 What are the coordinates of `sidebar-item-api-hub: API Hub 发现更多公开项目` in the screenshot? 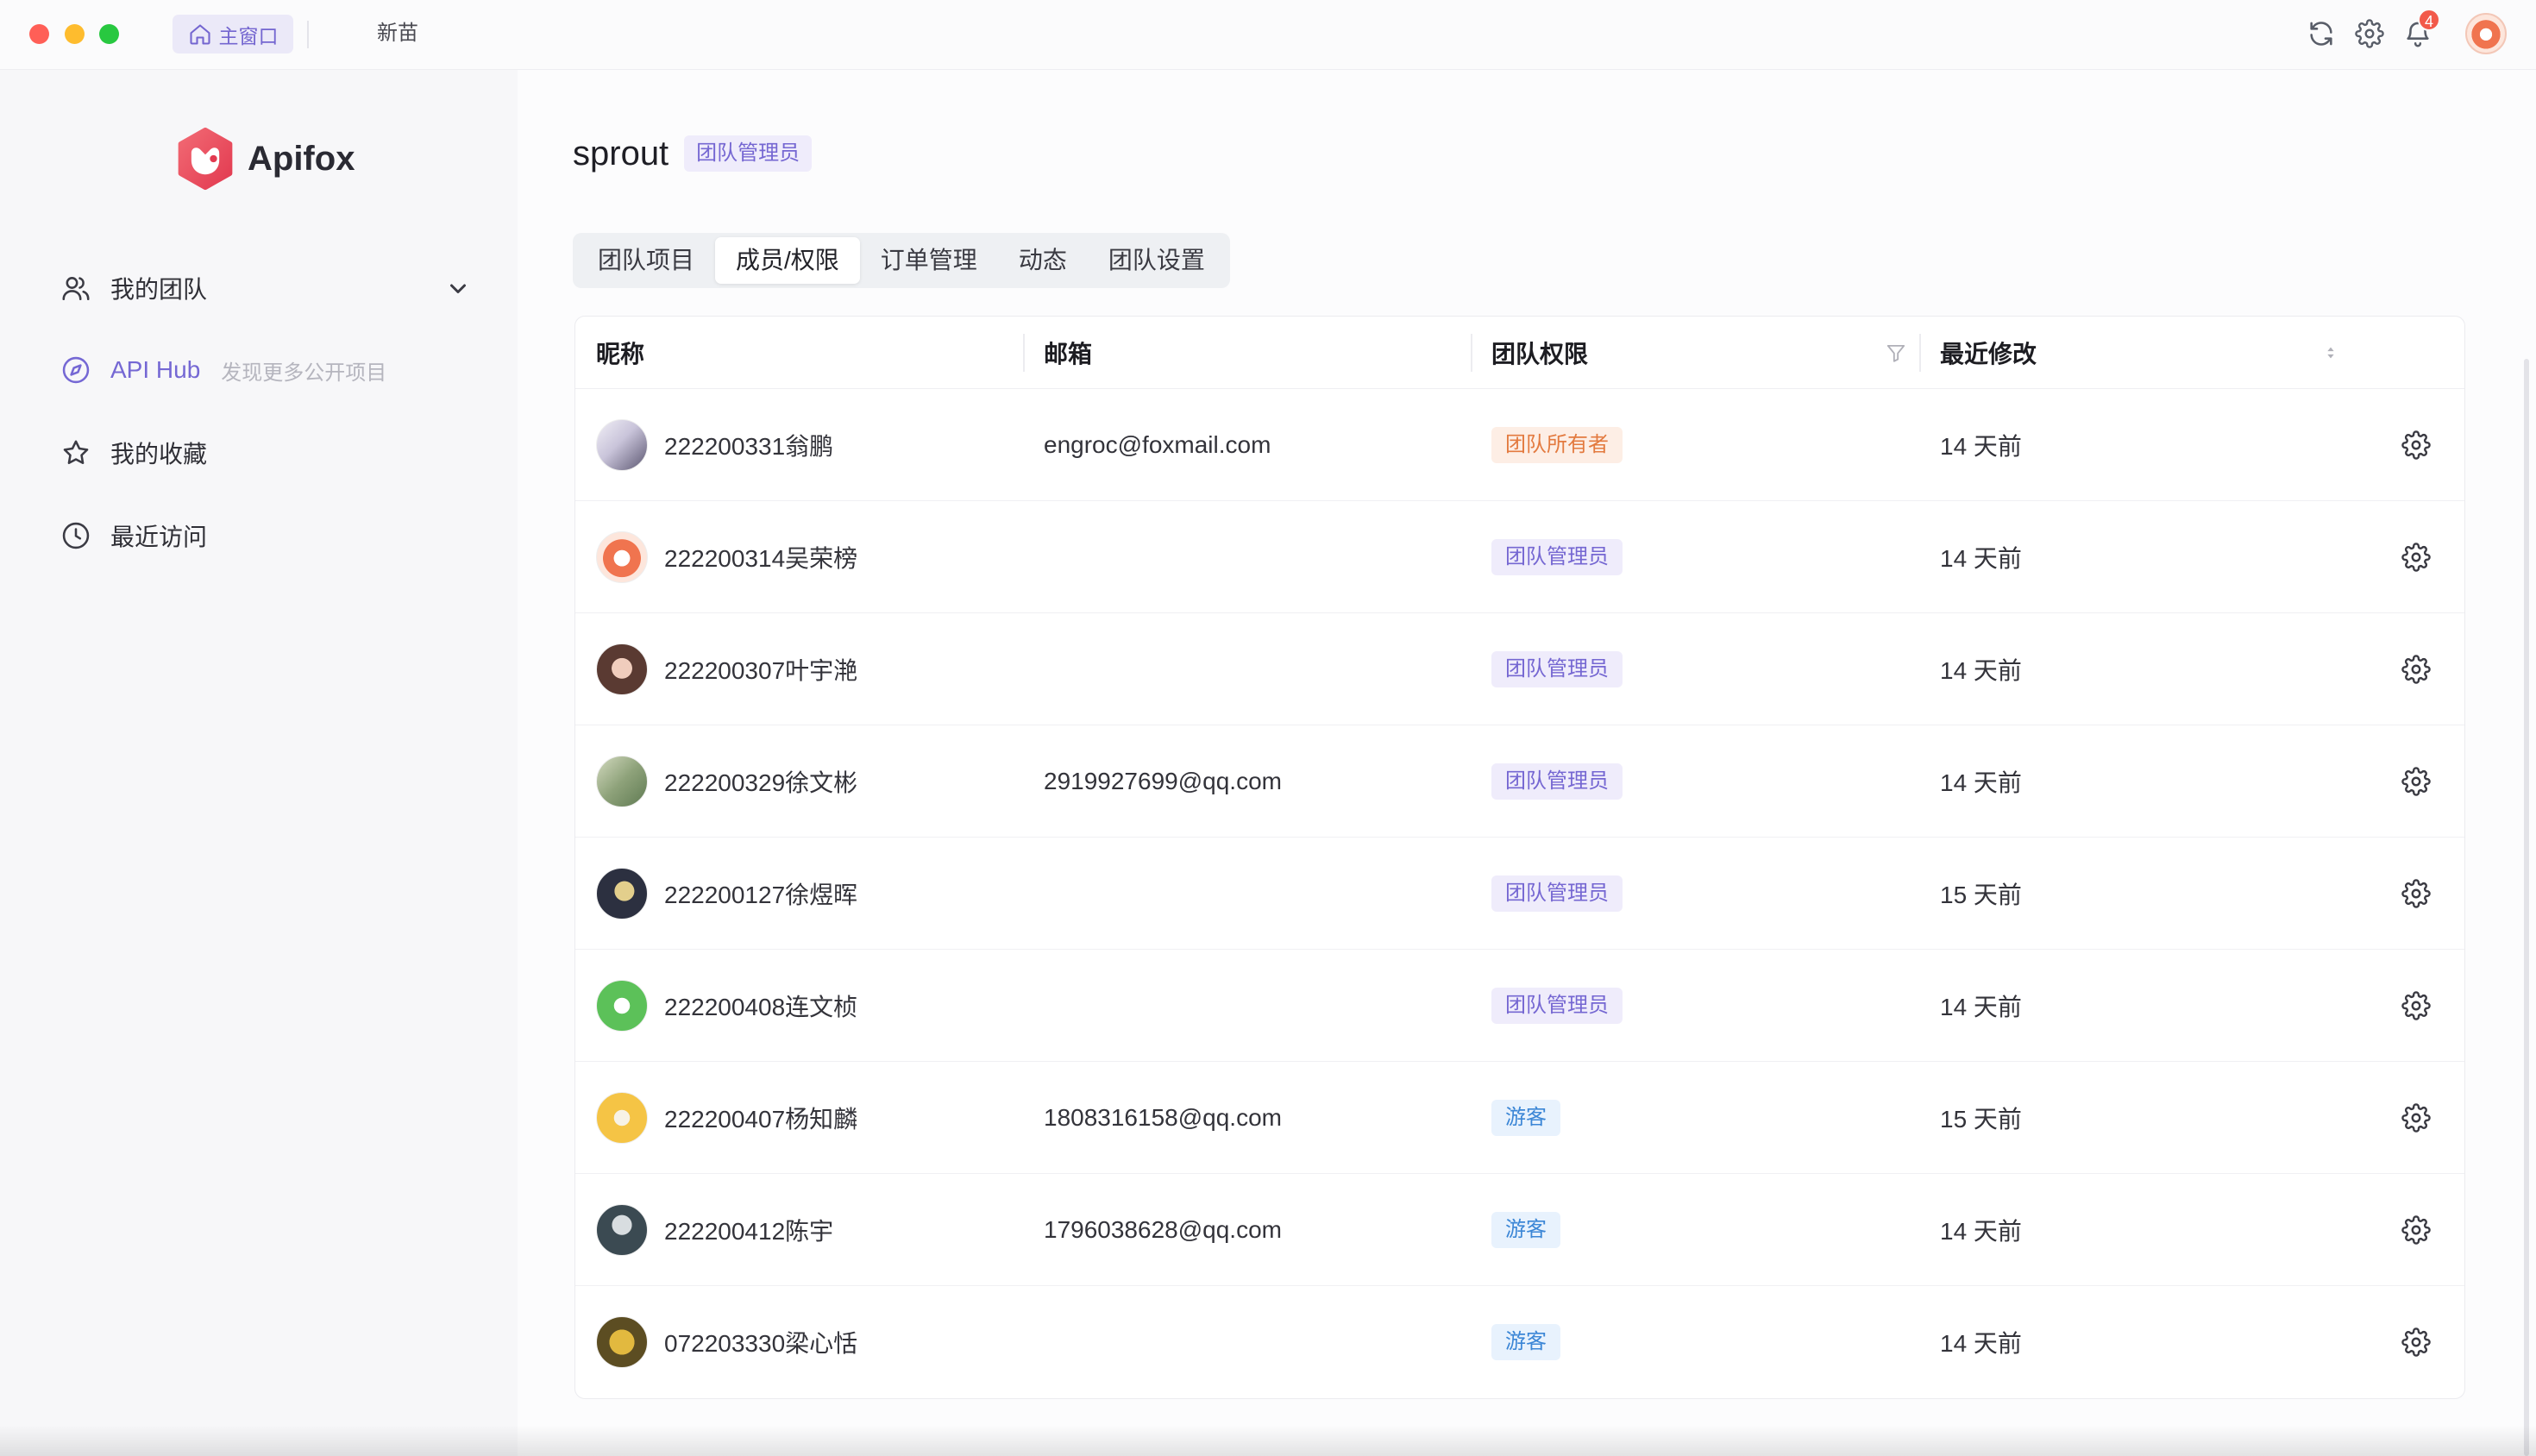 It's located at (267, 370).